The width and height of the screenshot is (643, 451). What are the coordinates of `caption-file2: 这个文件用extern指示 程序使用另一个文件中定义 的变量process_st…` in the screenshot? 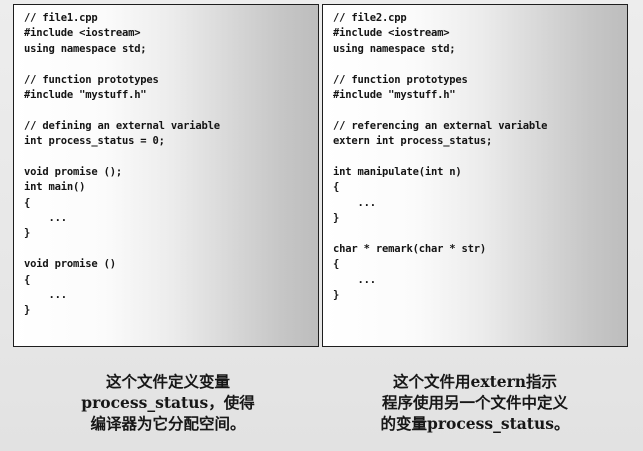 It's located at (475, 402).